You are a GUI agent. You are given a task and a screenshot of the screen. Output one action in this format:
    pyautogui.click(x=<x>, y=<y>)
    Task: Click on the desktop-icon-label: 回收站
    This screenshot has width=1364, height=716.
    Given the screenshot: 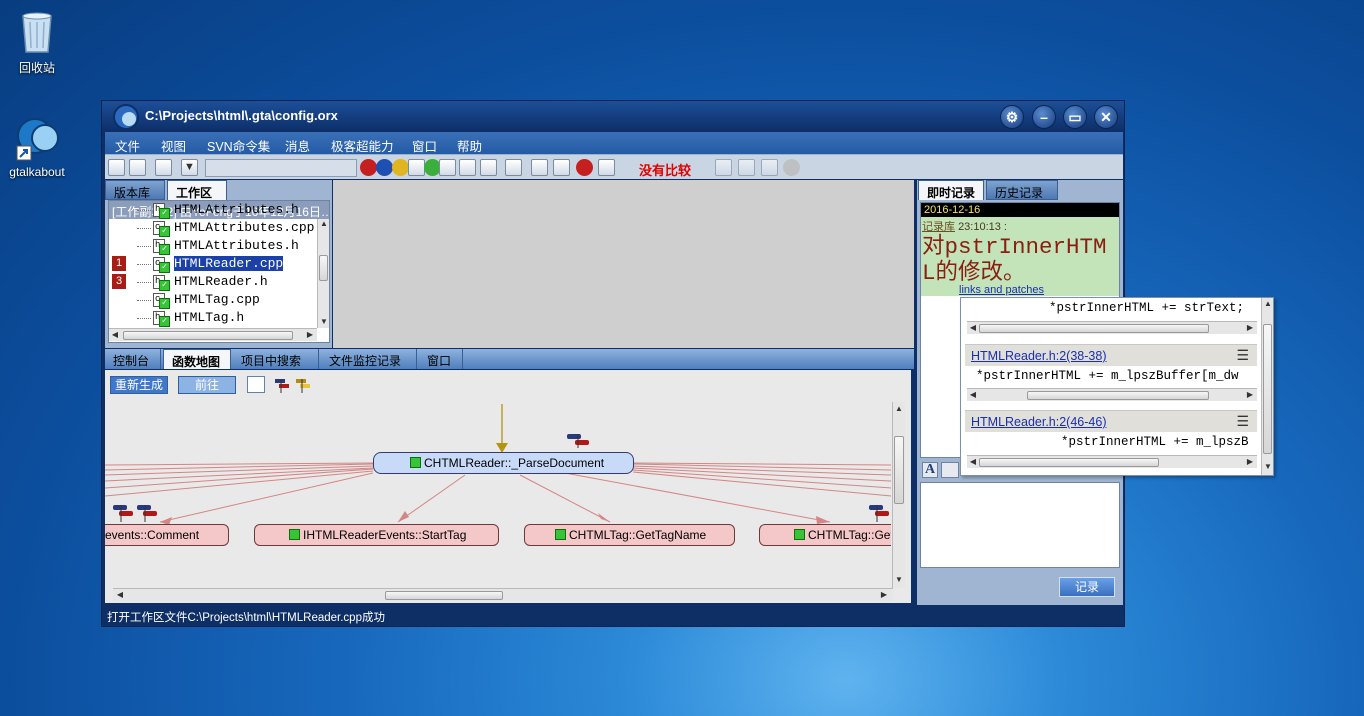 What is the action you would take?
    pyautogui.click(x=36, y=68)
    